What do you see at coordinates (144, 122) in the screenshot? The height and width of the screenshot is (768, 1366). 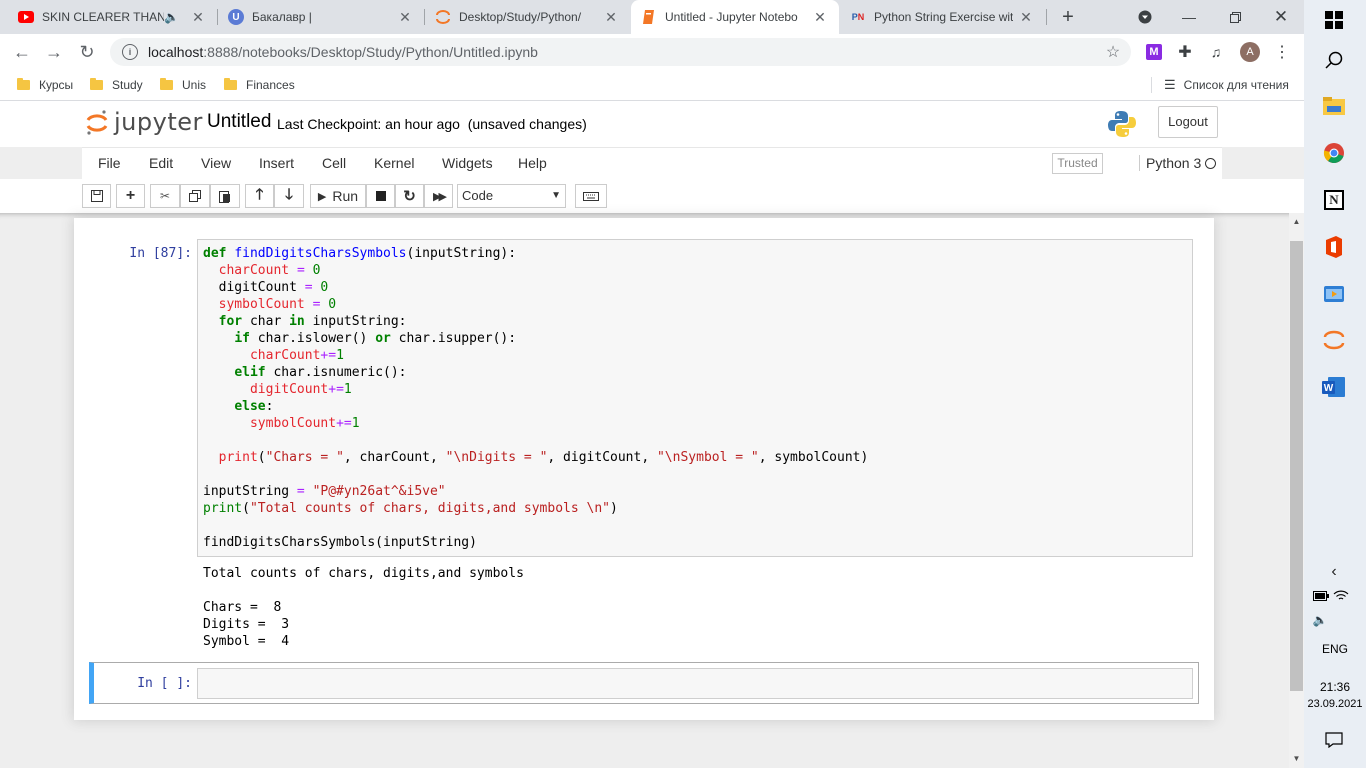 I see `jupyter-logo: jupyter` at bounding box center [144, 122].